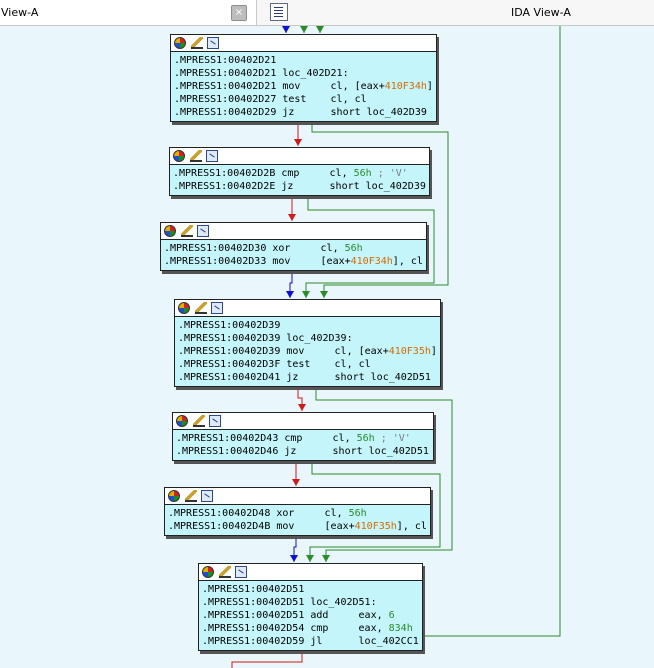 The height and width of the screenshot is (668, 654). What do you see at coordinates (310, 589) in the screenshot?
I see `code-line: .MPRESS1:00402D51` at bounding box center [310, 589].